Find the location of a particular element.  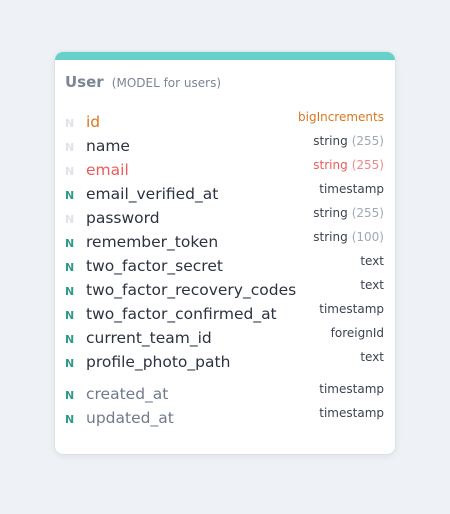

field-type: foreignId is located at coordinates (357, 333).